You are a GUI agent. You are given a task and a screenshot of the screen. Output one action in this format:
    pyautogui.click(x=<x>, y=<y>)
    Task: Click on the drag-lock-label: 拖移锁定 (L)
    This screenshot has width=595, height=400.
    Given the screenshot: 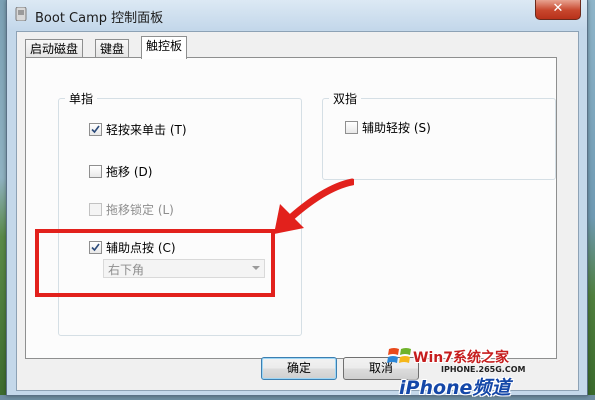 What is the action you would take?
    pyautogui.click(x=140, y=210)
    